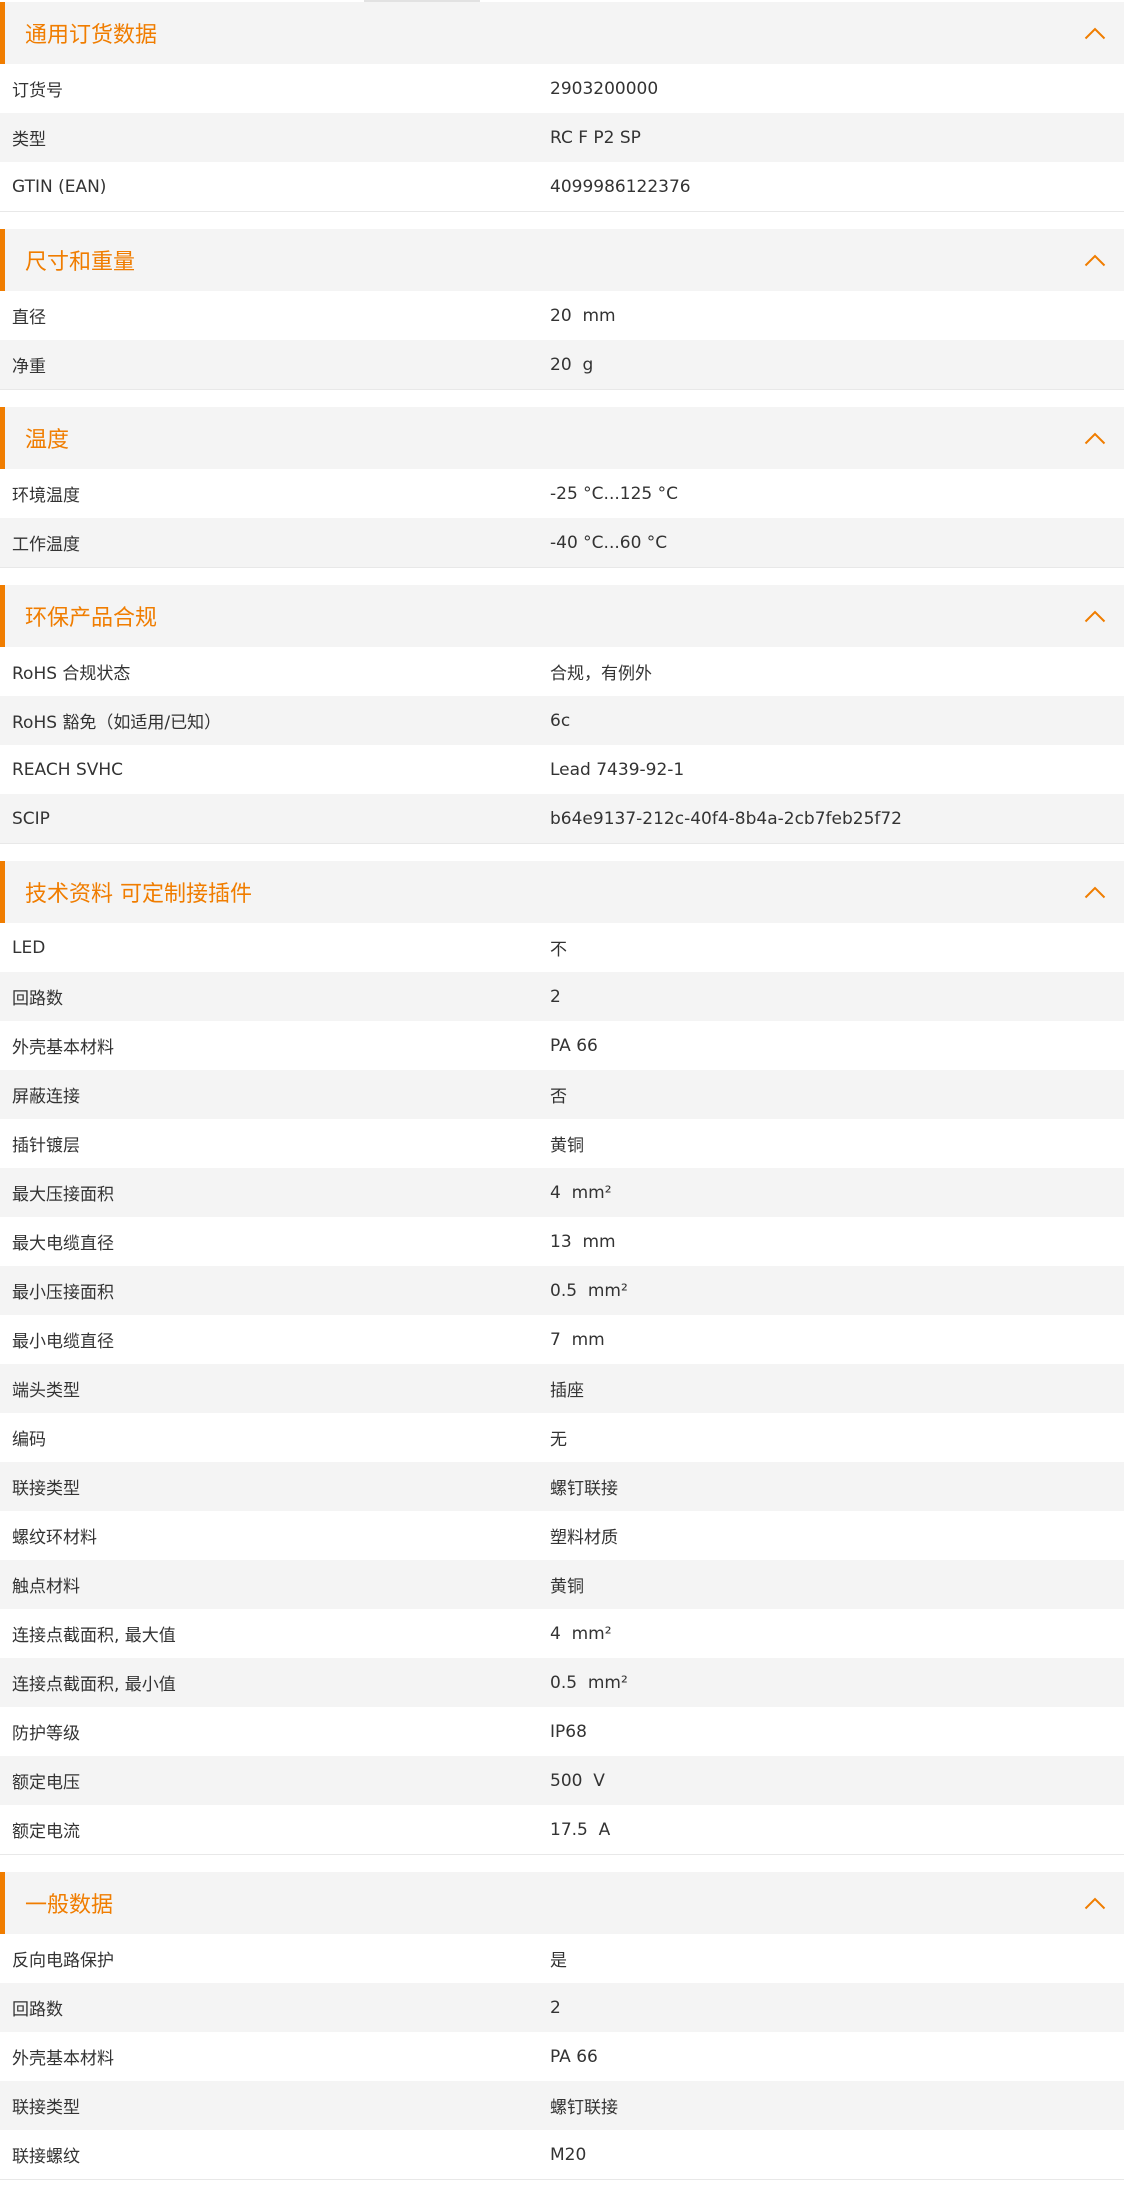 The height and width of the screenshot is (2204, 1124). What do you see at coordinates (46, 1587) in the screenshot?
I see `spec-label: 触点材料` at bounding box center [46, 1587].